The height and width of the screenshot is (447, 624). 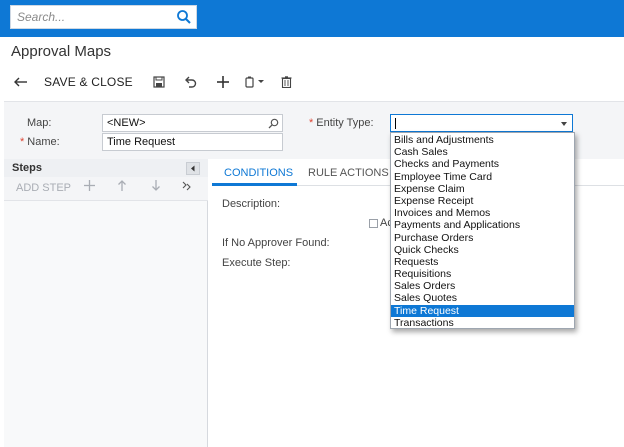 I want to click on undo-button, so click(x=191, y=82).